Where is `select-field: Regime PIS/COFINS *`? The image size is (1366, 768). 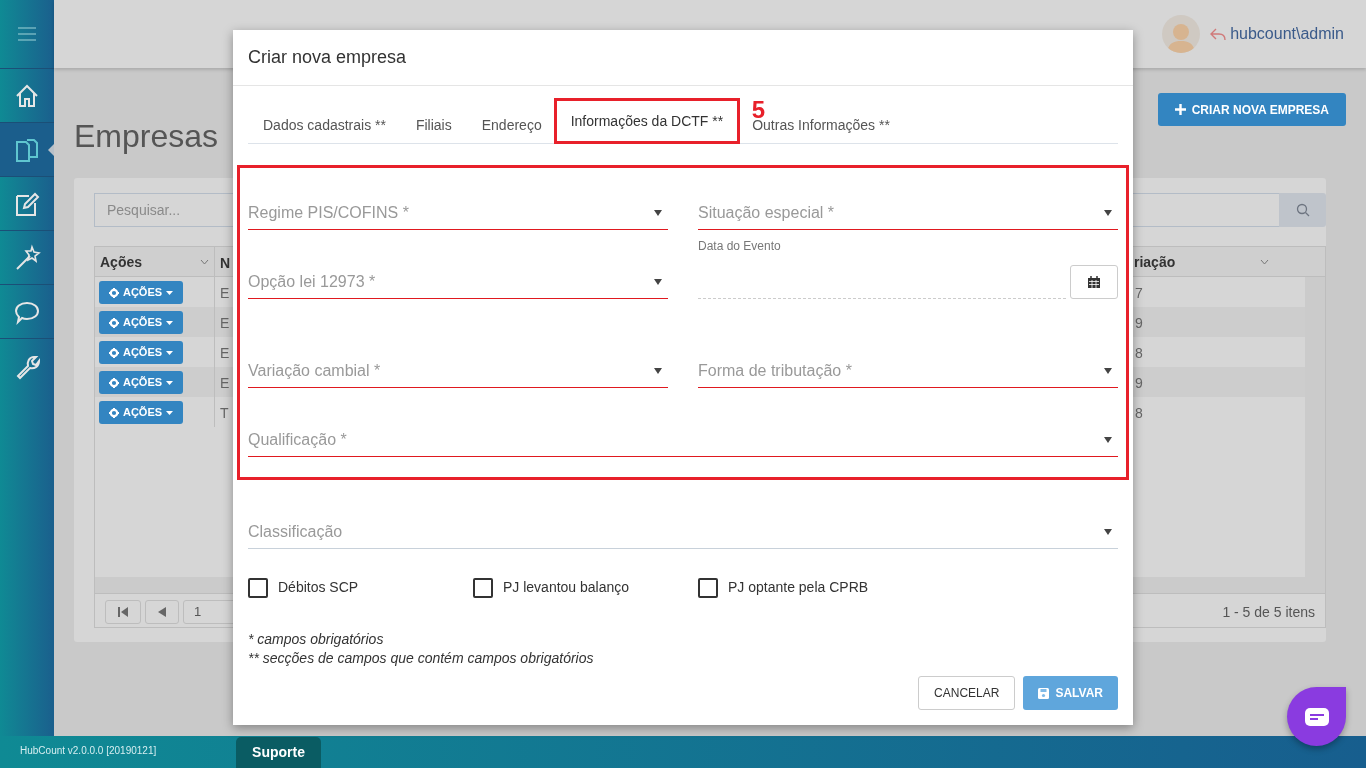 select-field: Regime PIS/COFINS * is located at coordinates (458, 213).